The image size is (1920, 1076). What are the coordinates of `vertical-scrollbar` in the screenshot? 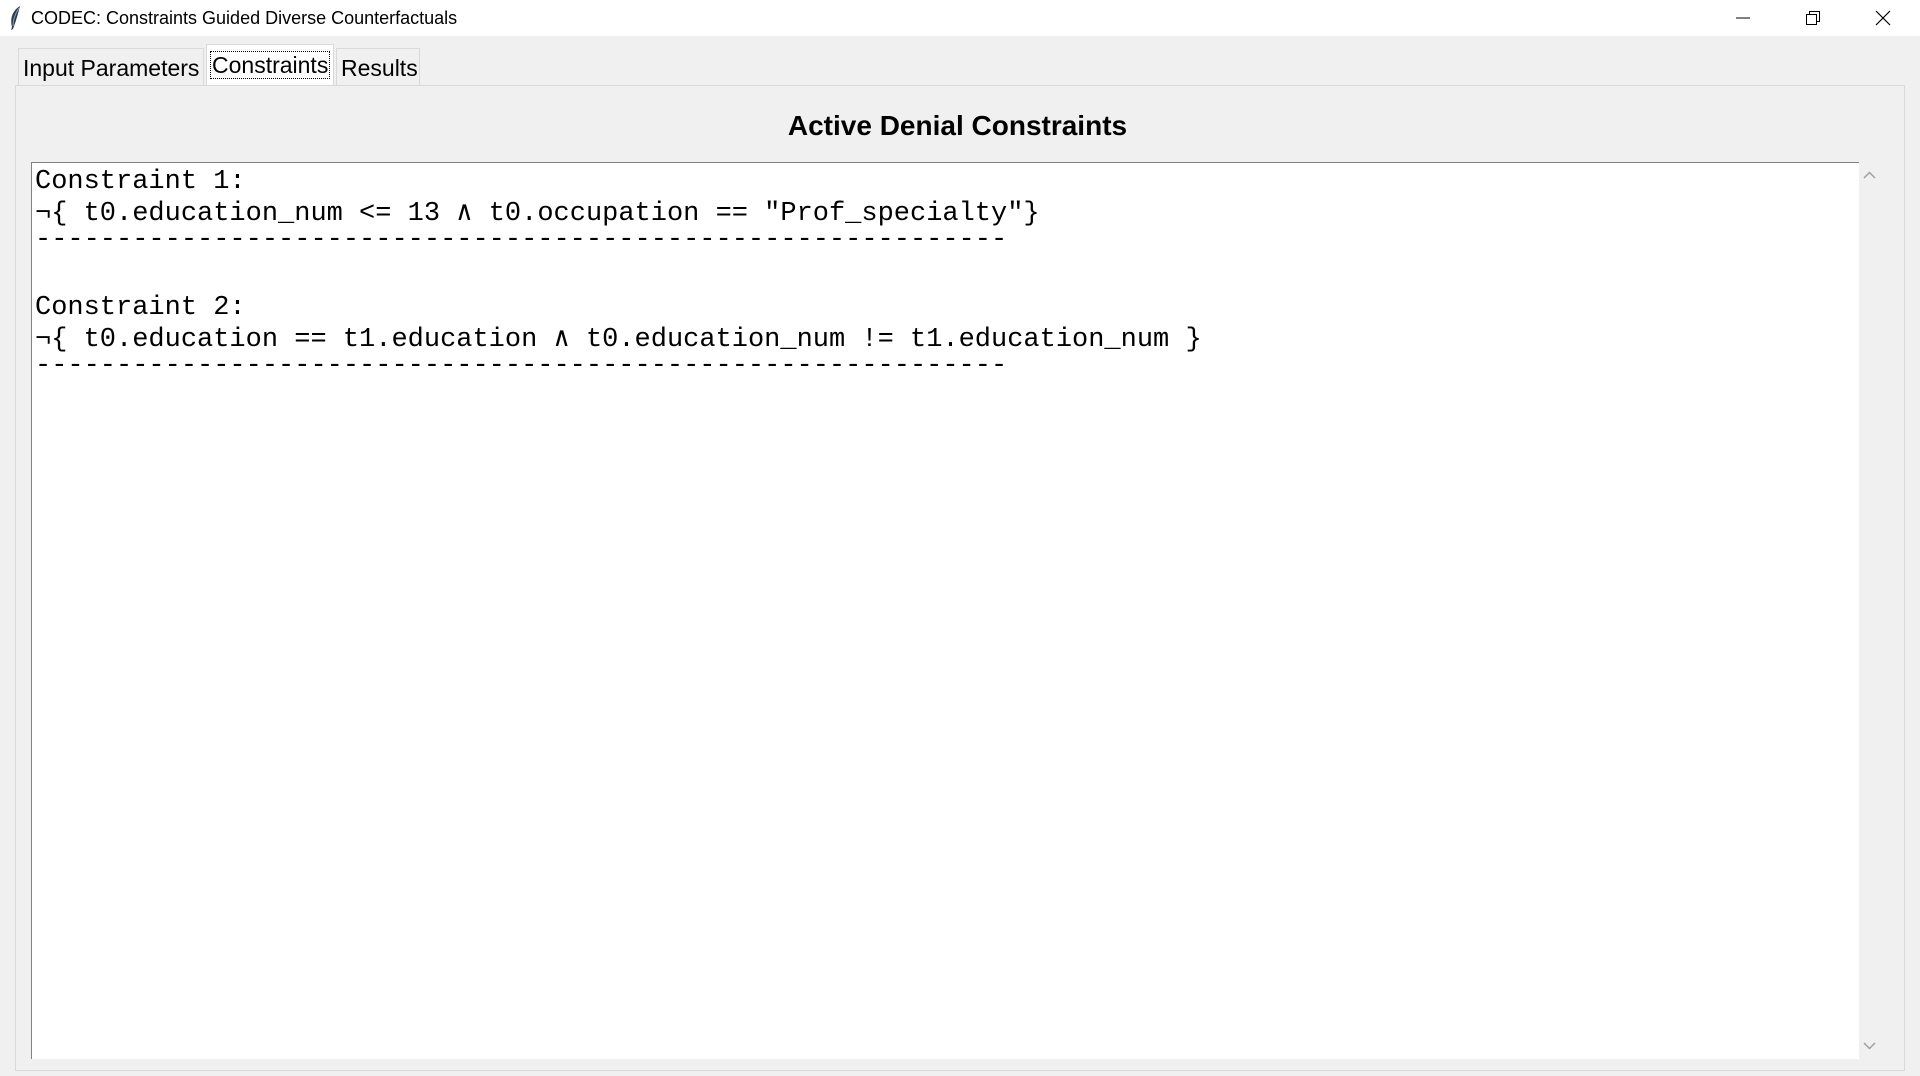 It's located at (1869, 610).